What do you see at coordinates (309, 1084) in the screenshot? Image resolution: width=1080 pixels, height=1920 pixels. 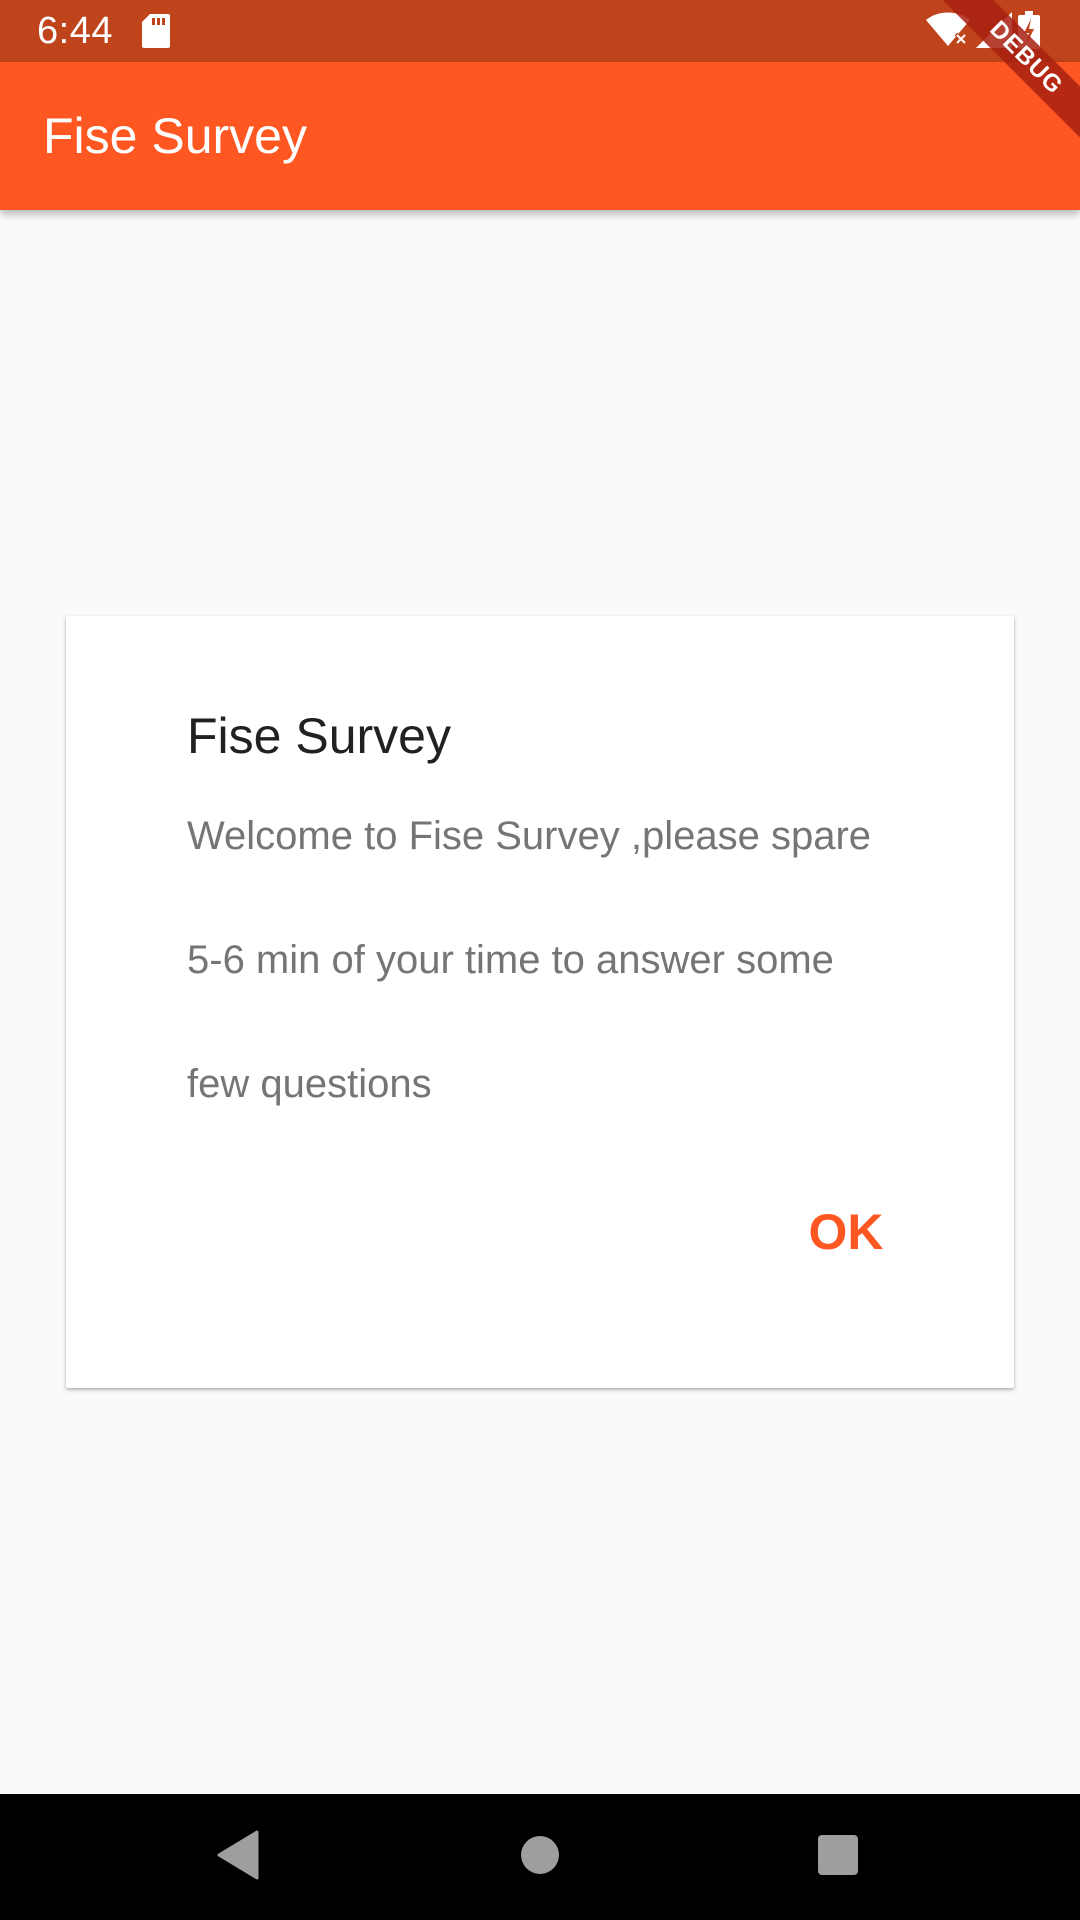 I see `dialog-message-line: few questions` at bounding box center [309, 1084].